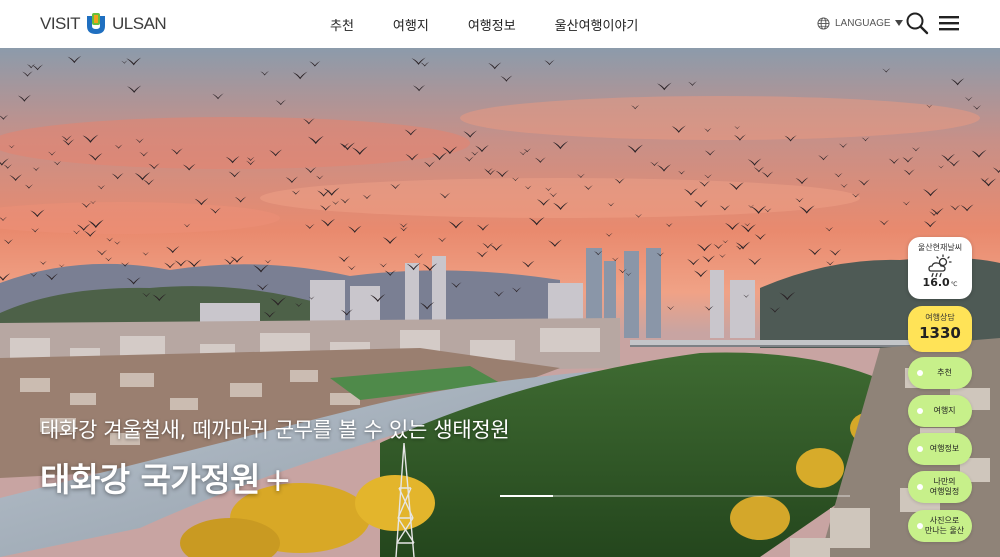  I want to click on hero-title-link: 태화강 국가정원 +, so click(166, 477).